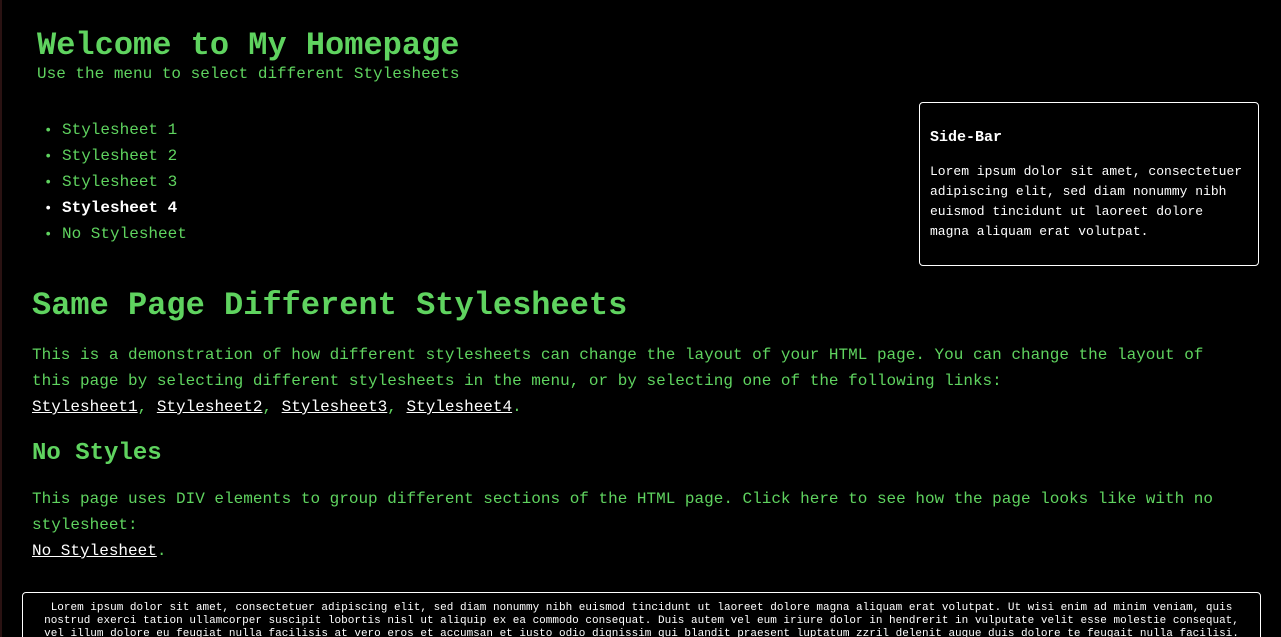  Describe the element at coordinates (517, 407) in the screenshot. I see `links-end-period: .` at that location.